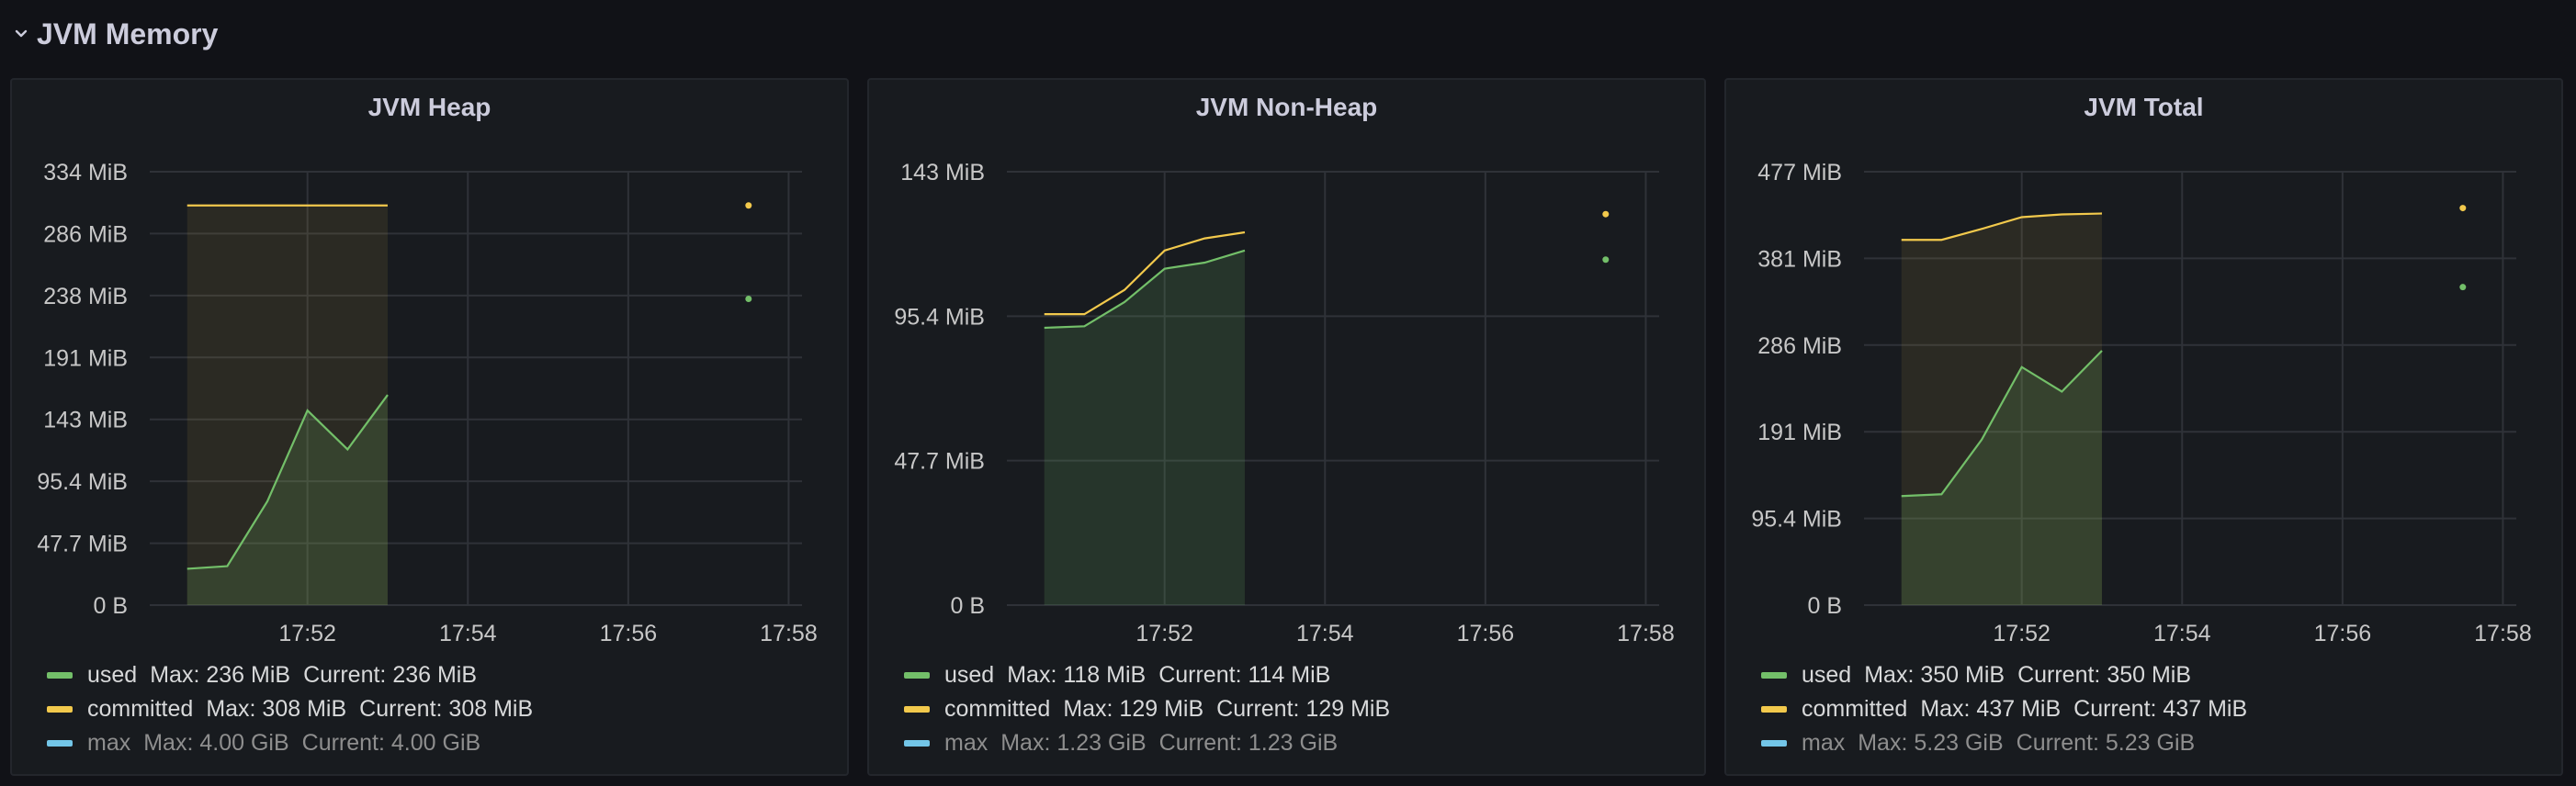 The height and width of the screenshot is (786, 2576). Describe the element at coordinates (2104, 675) in the screenshot. I see `legend-current-value: Current: 350 MiB` at that location.